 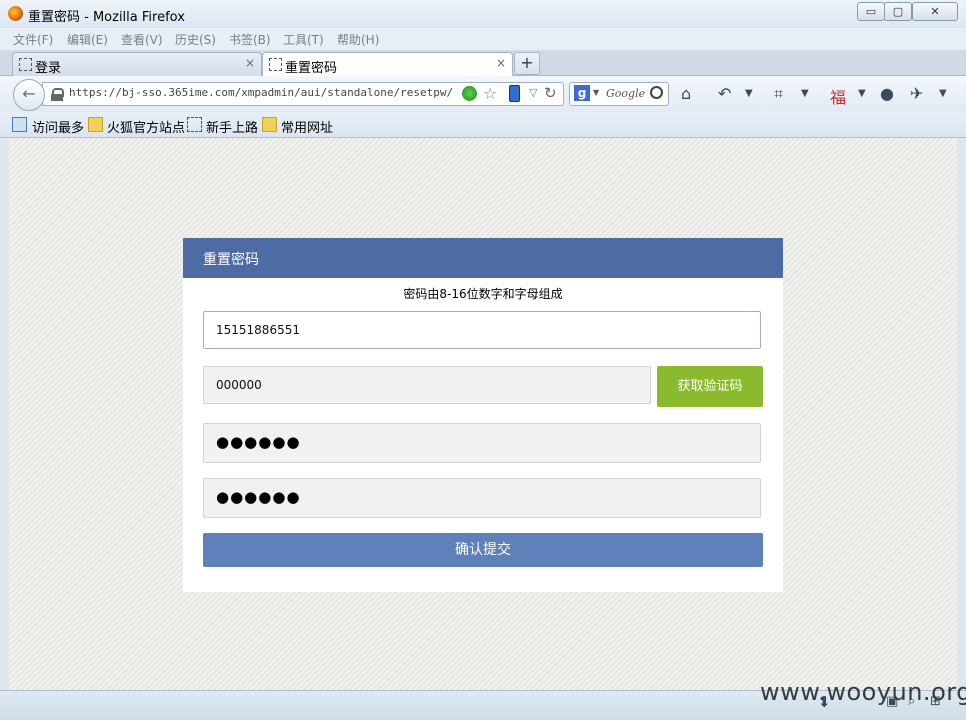 I want to click on verification-code-input: 000000, so click(x=427, y=385).